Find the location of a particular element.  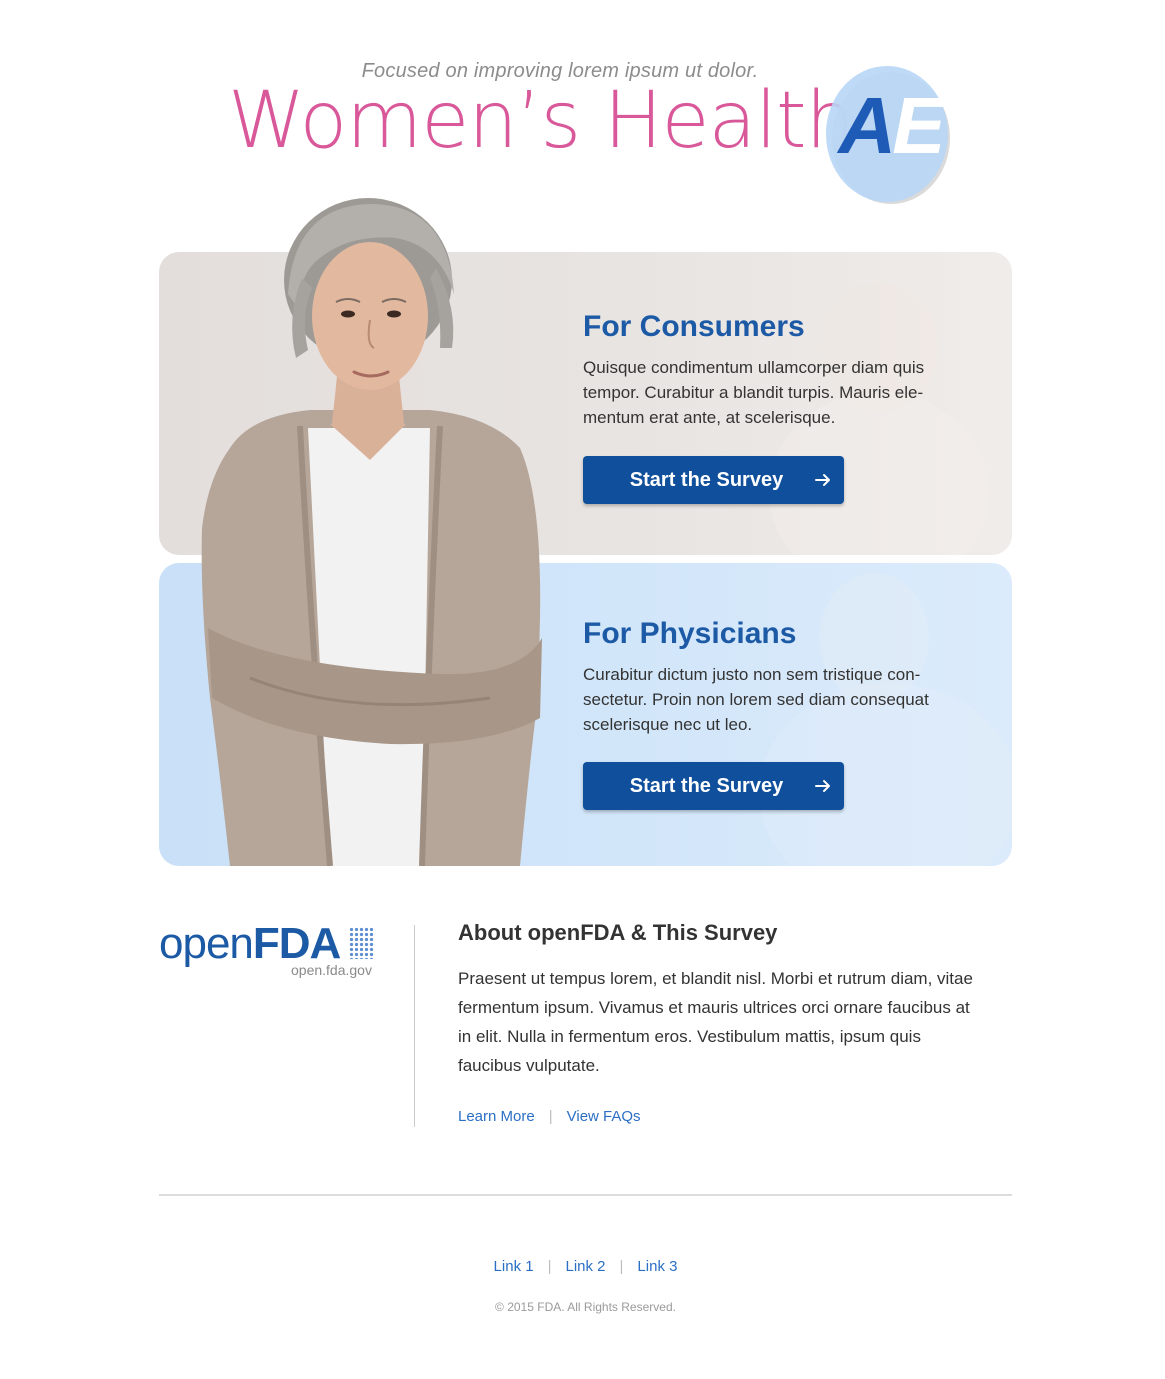

openfda-wordmark: openFDA is located at coordinates (250, 943).